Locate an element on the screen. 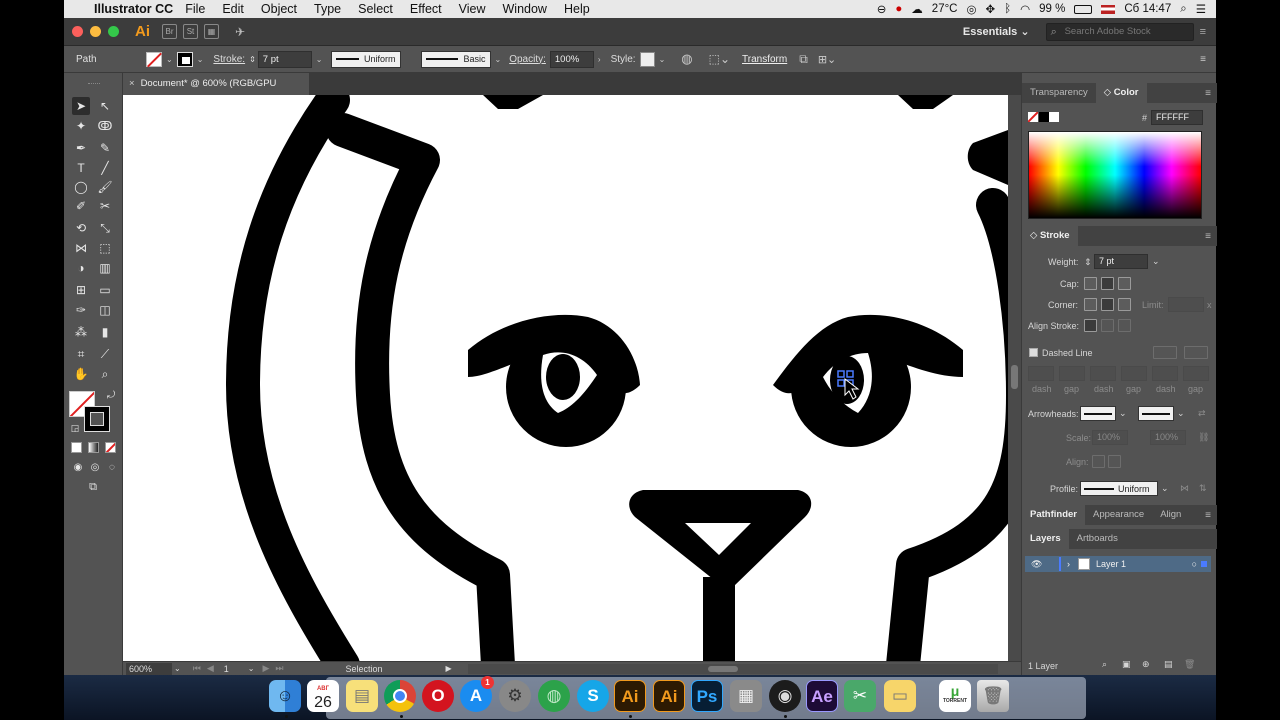 This screenshot has height=720, width=1280. create-sublayer-icon: ⊕ is located at coordinates (1146, 664).